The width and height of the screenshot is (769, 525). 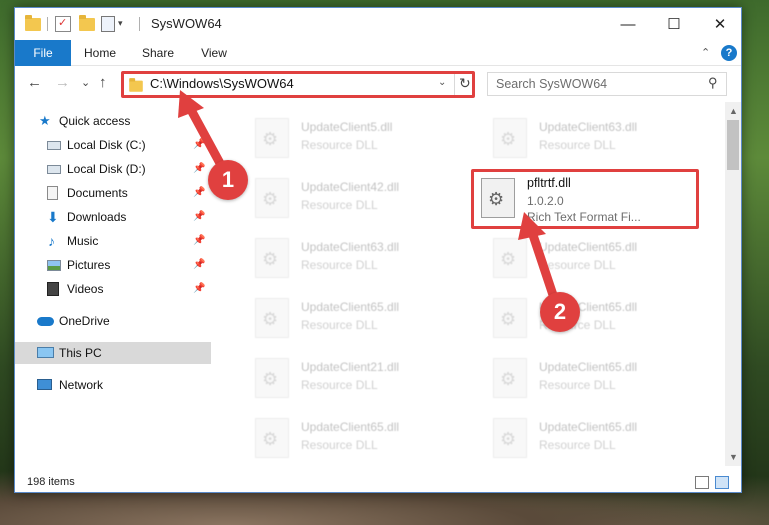 I want to click on close-button: ✕, so click(x=719, y=24).